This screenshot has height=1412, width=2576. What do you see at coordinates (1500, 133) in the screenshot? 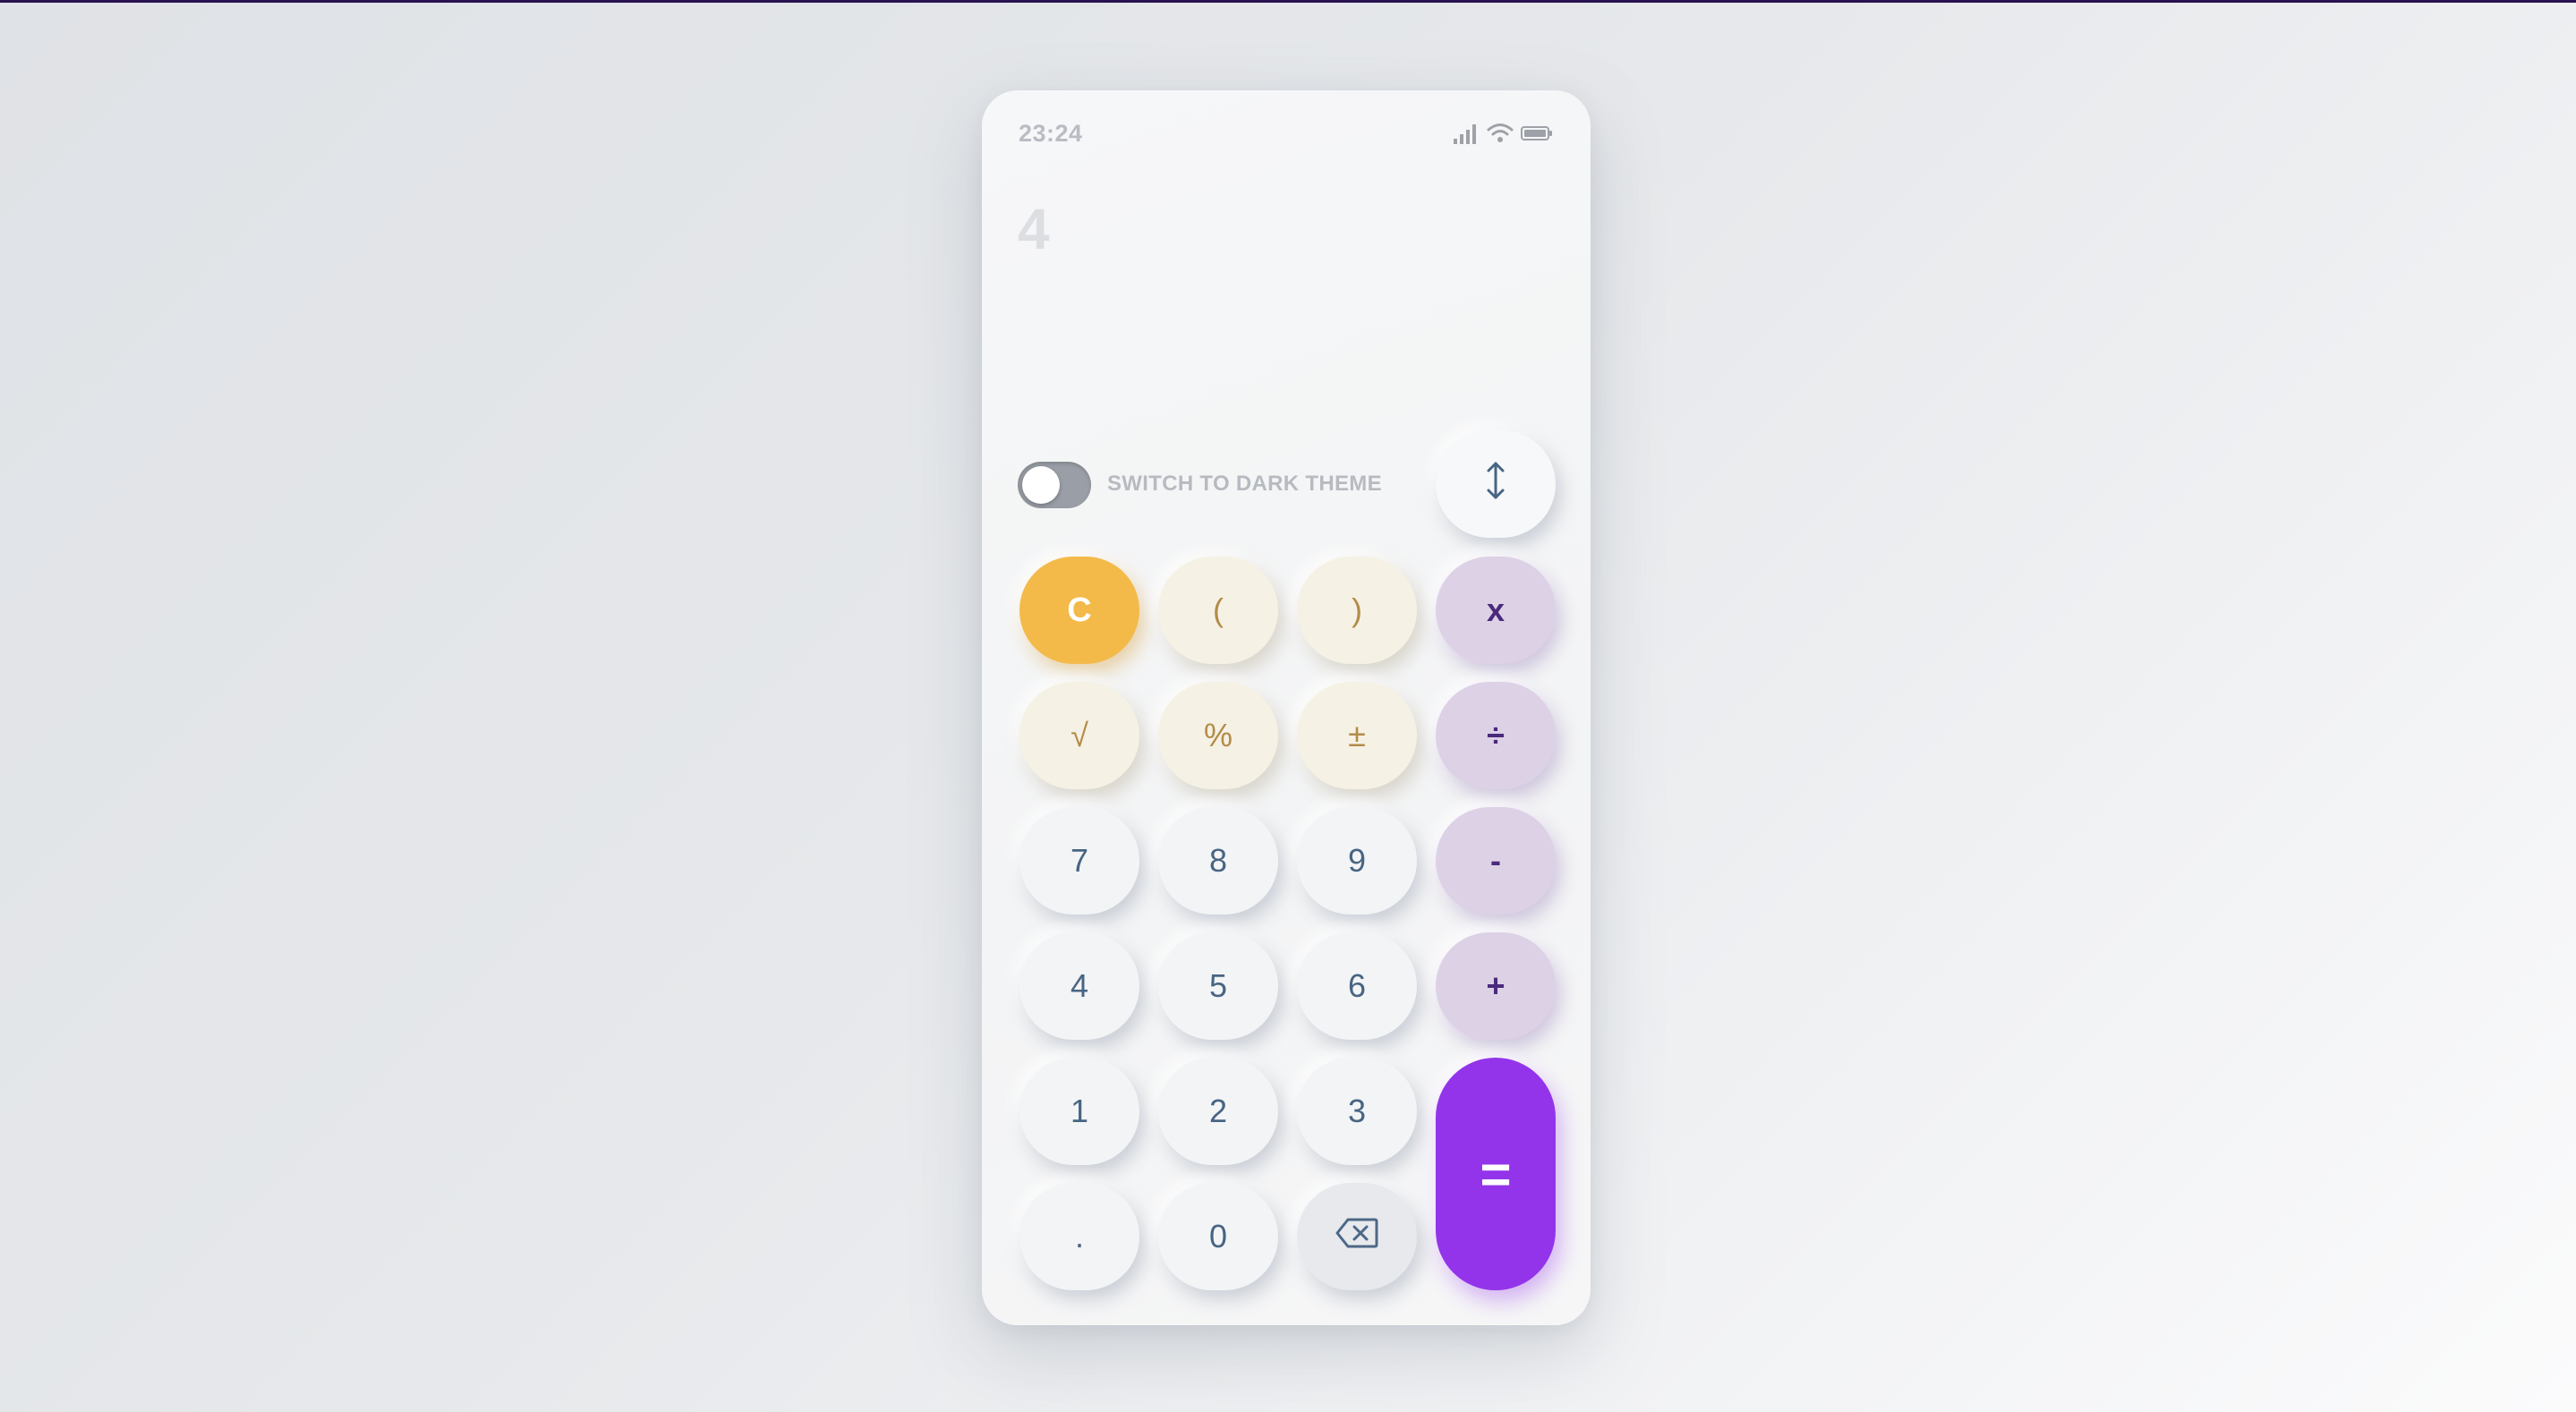
I see `wifi-icon` at bounding box center [1500, 133].